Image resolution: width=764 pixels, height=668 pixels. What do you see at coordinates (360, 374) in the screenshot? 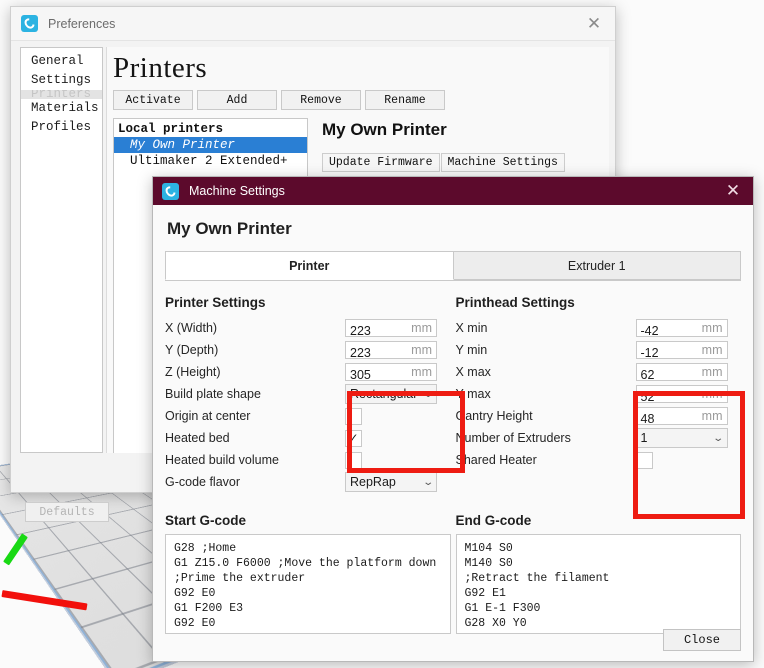
I see `z-height-value: 305` at bounding box center [360, 374].